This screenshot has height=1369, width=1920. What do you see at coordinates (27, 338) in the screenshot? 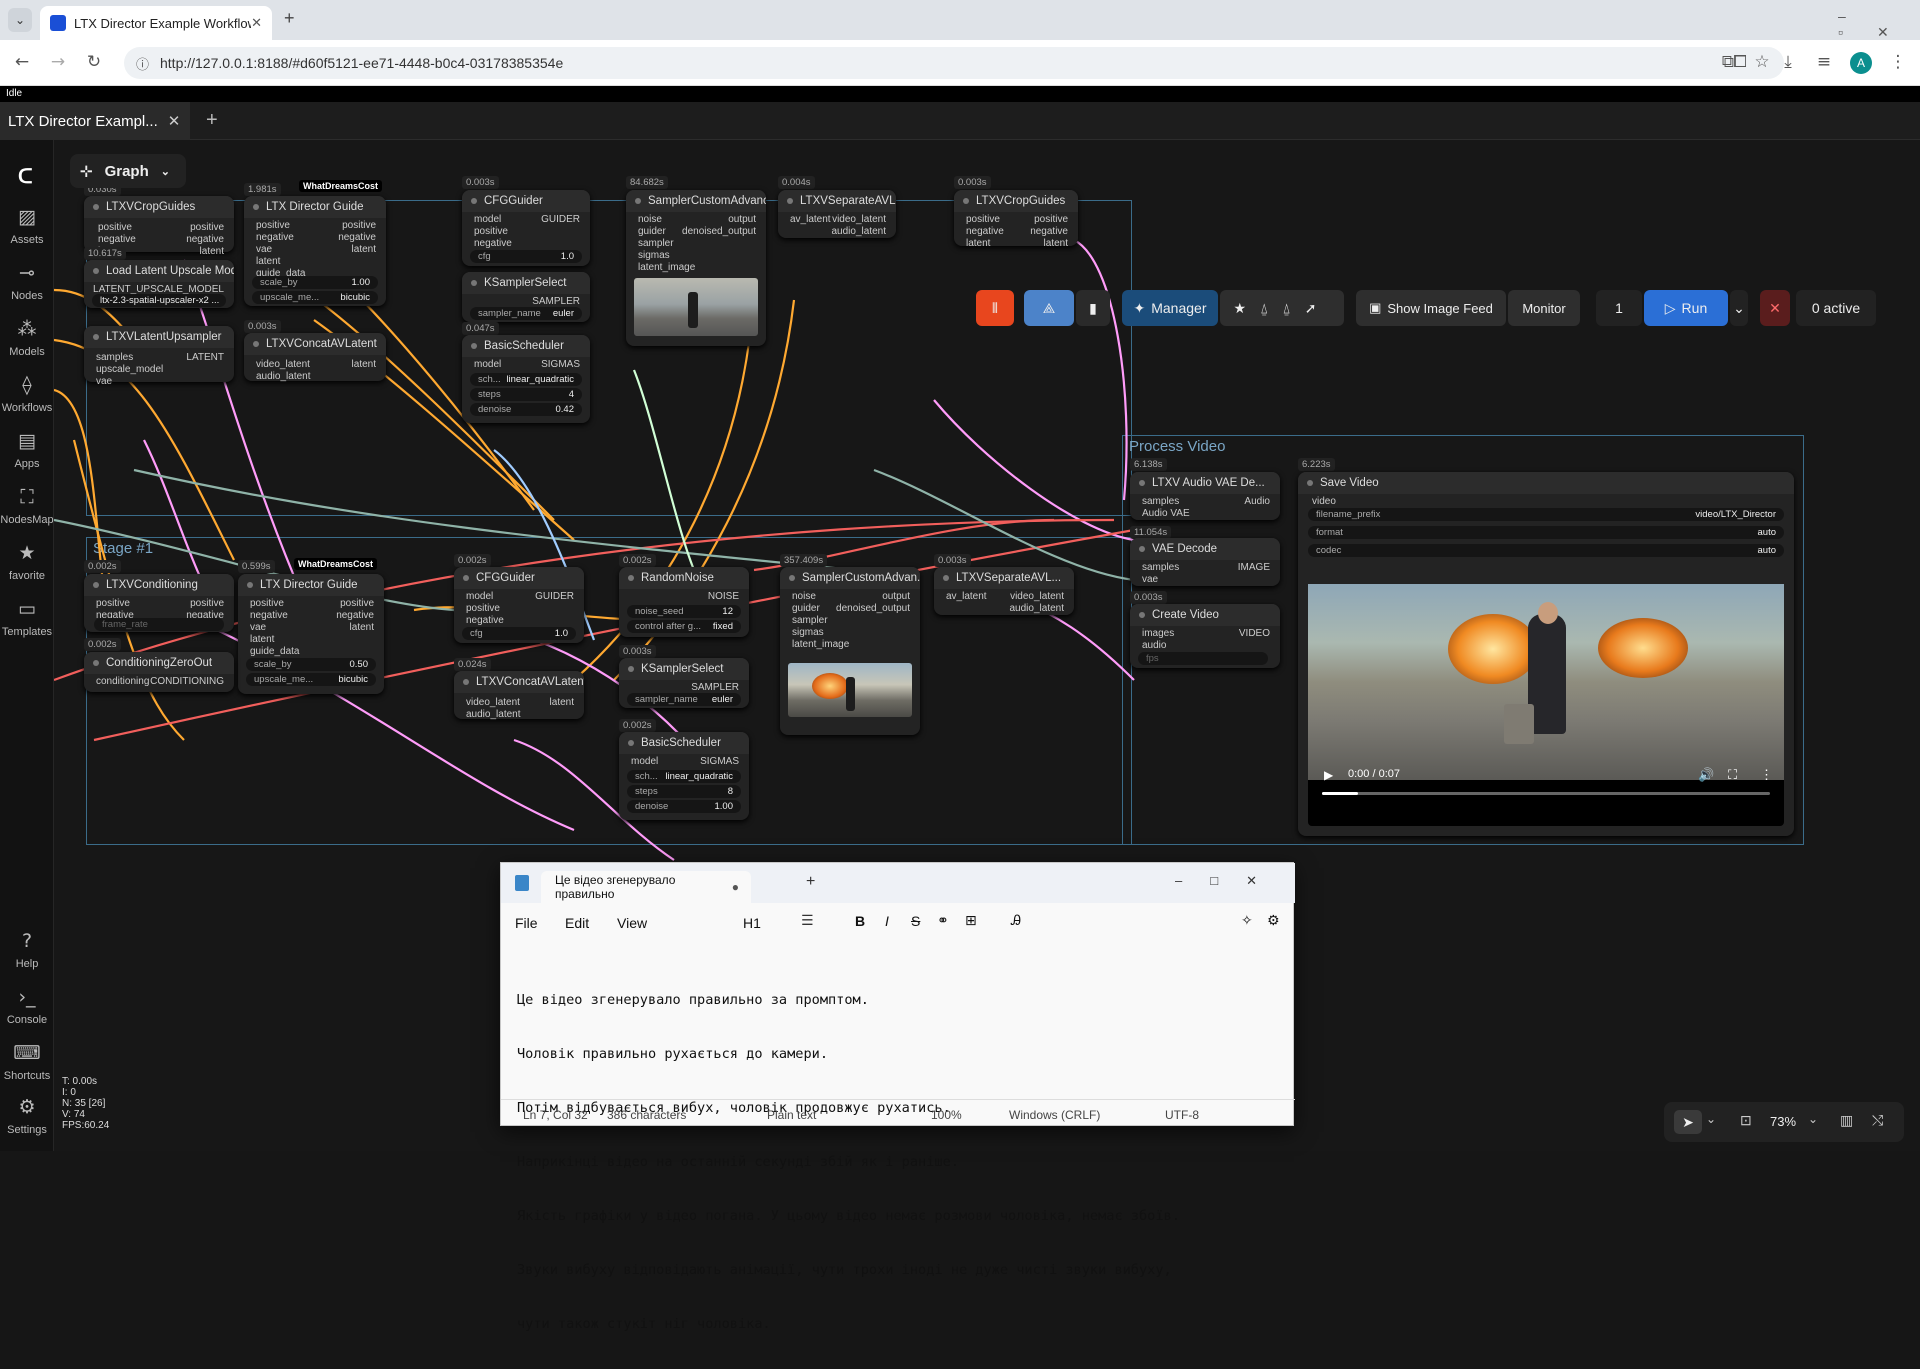
I see `sidebar-item-models: ⁂ Models` at bounding box center [27, 338].